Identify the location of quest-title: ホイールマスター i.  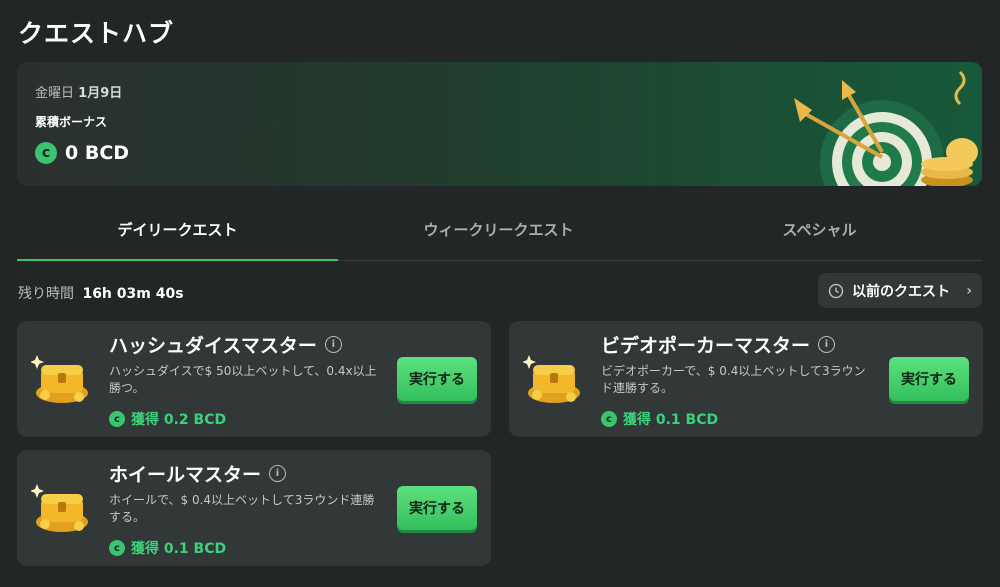
(198, 473).